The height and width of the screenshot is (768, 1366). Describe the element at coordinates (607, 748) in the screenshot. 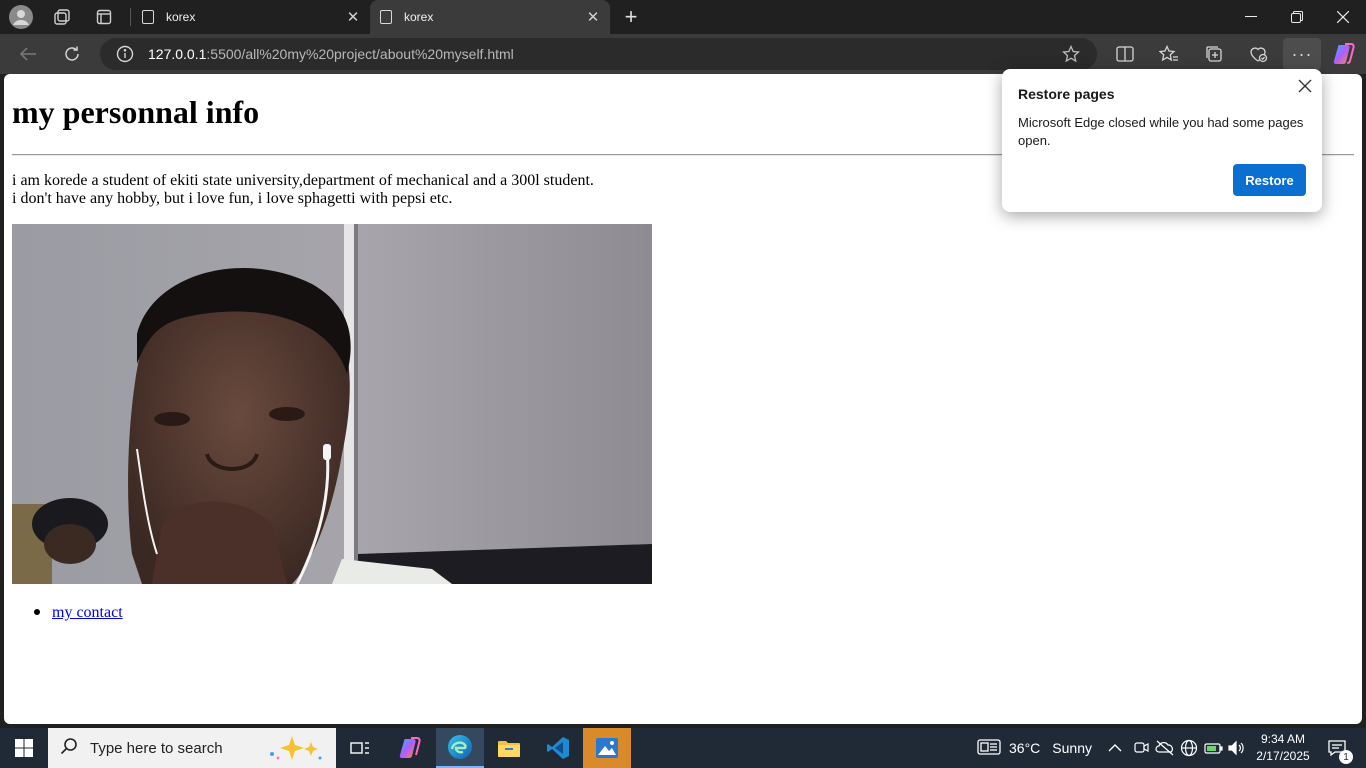

I see `photos-app-icon` at that location.